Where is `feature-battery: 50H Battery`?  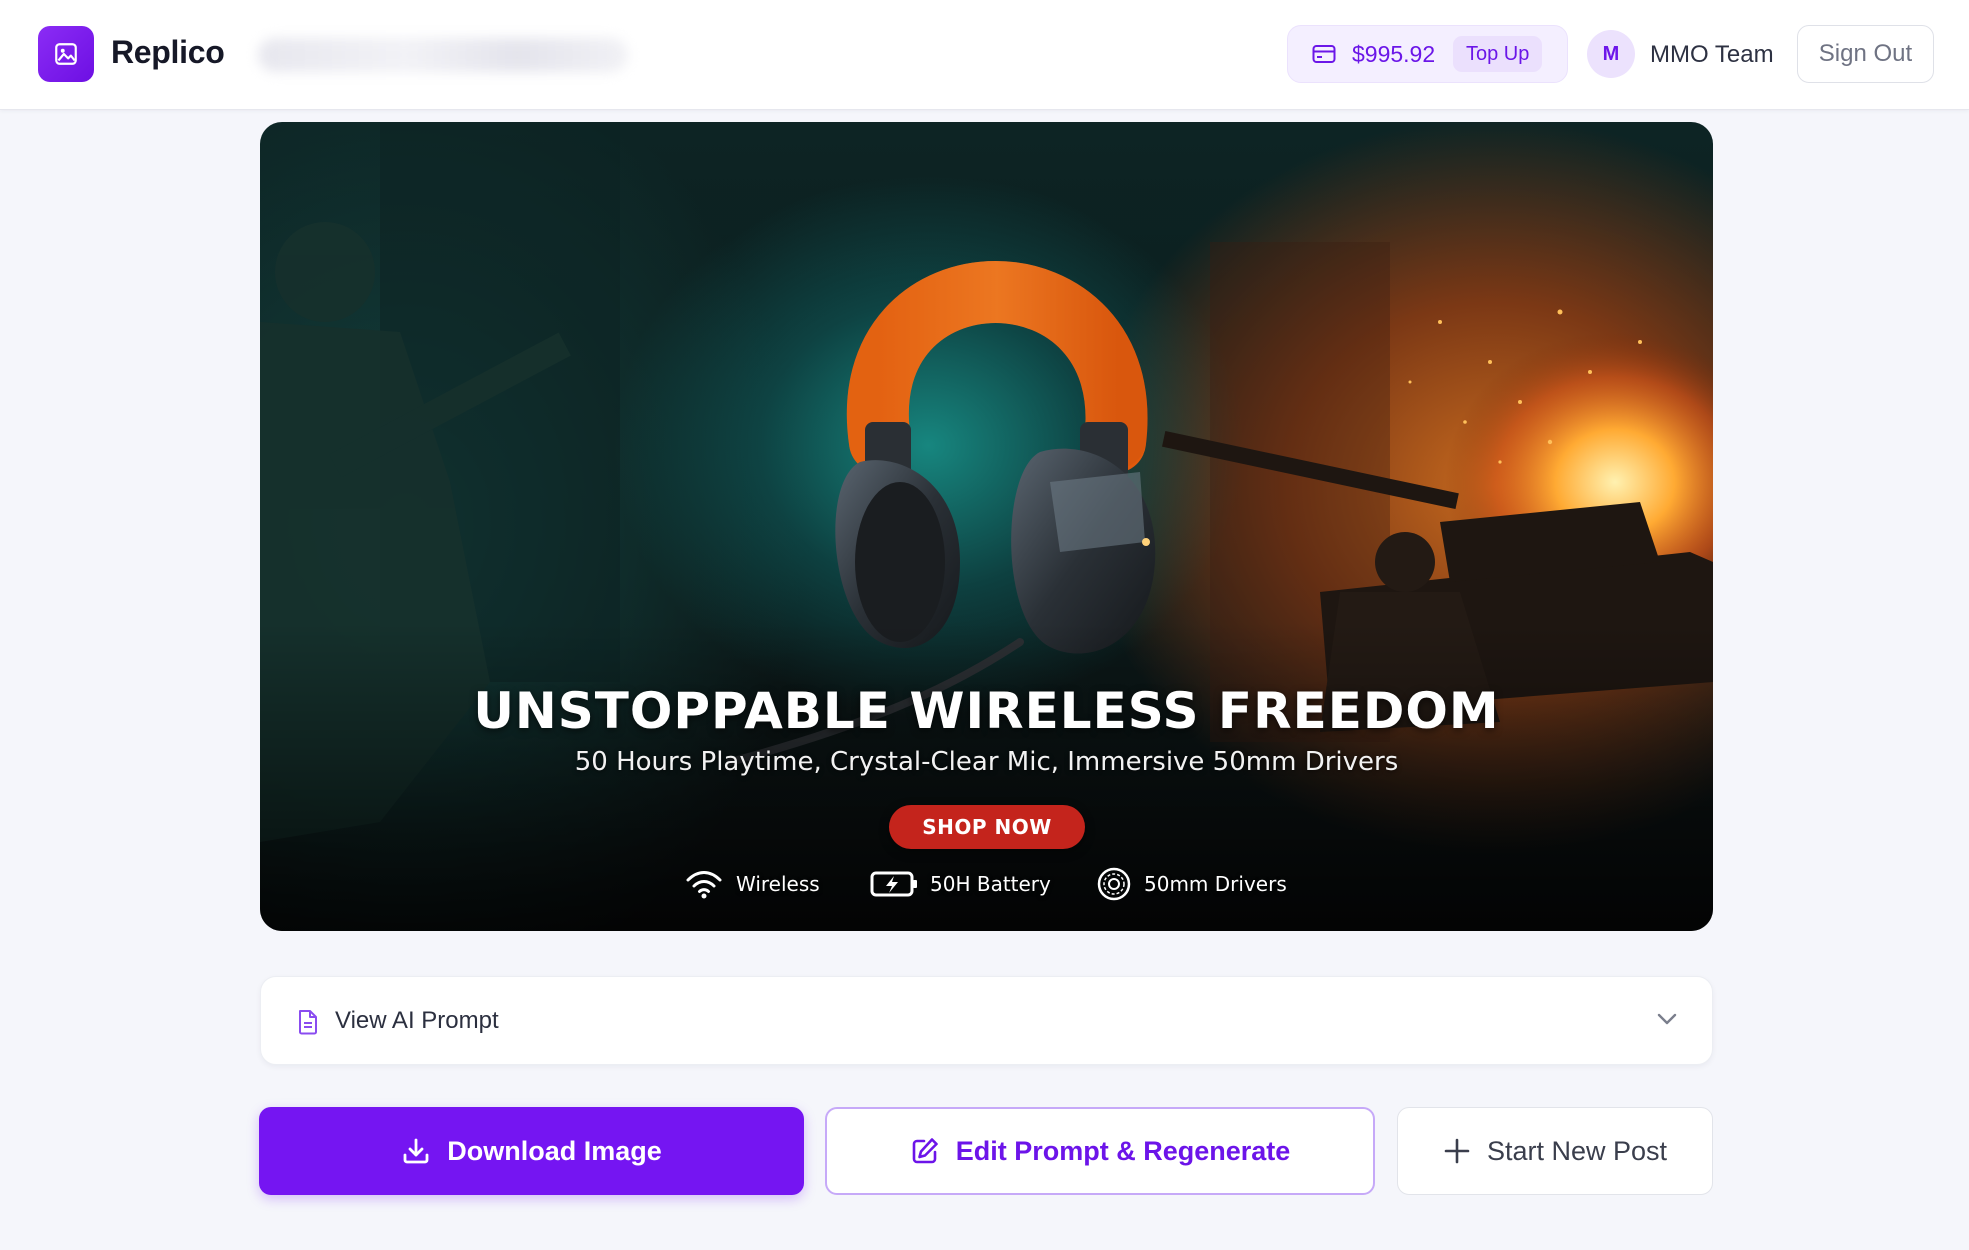 feature-battery: 50H Battery is located at coordinates (960, 884).